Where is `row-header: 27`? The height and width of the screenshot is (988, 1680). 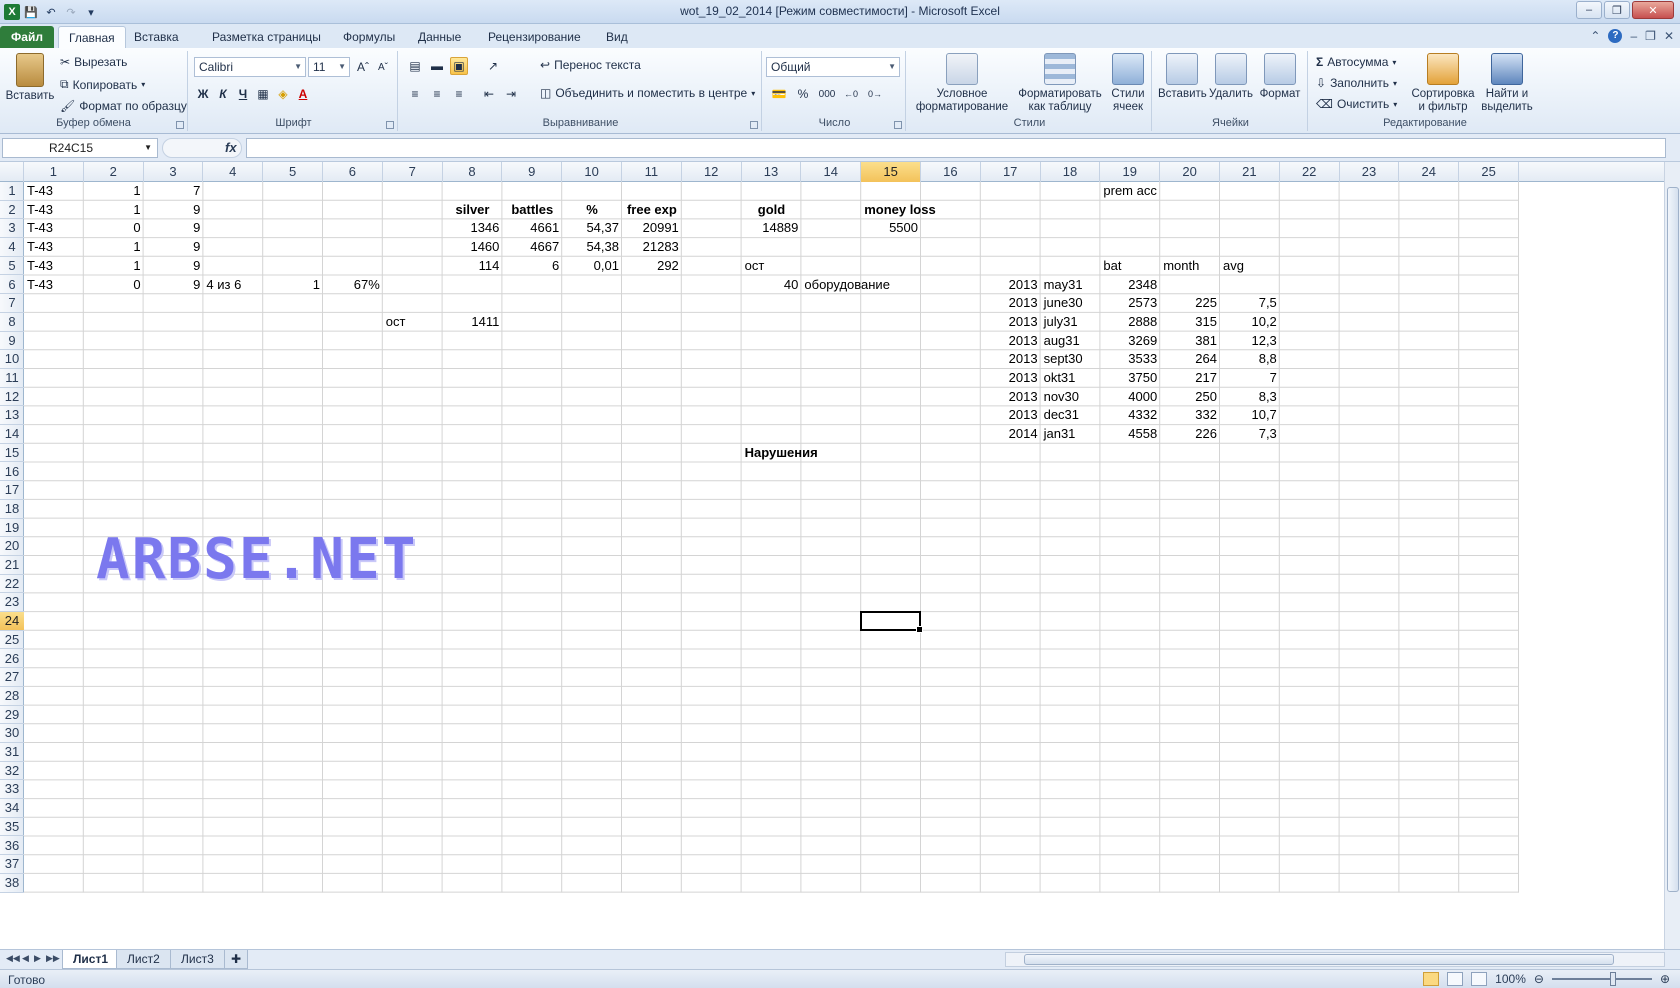
row-header: 27 is located at coordinates (12, 677).